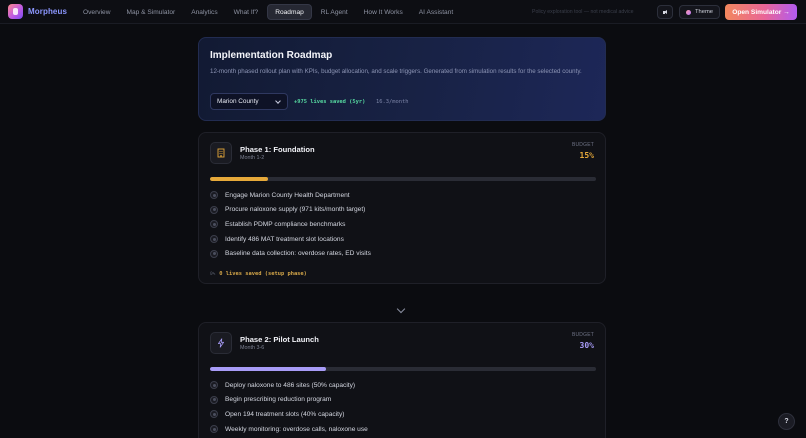 The width and height of the screenshot is (806, 438). I want to click on task-item: Begin prescribing reduction program, so click(403, 400).